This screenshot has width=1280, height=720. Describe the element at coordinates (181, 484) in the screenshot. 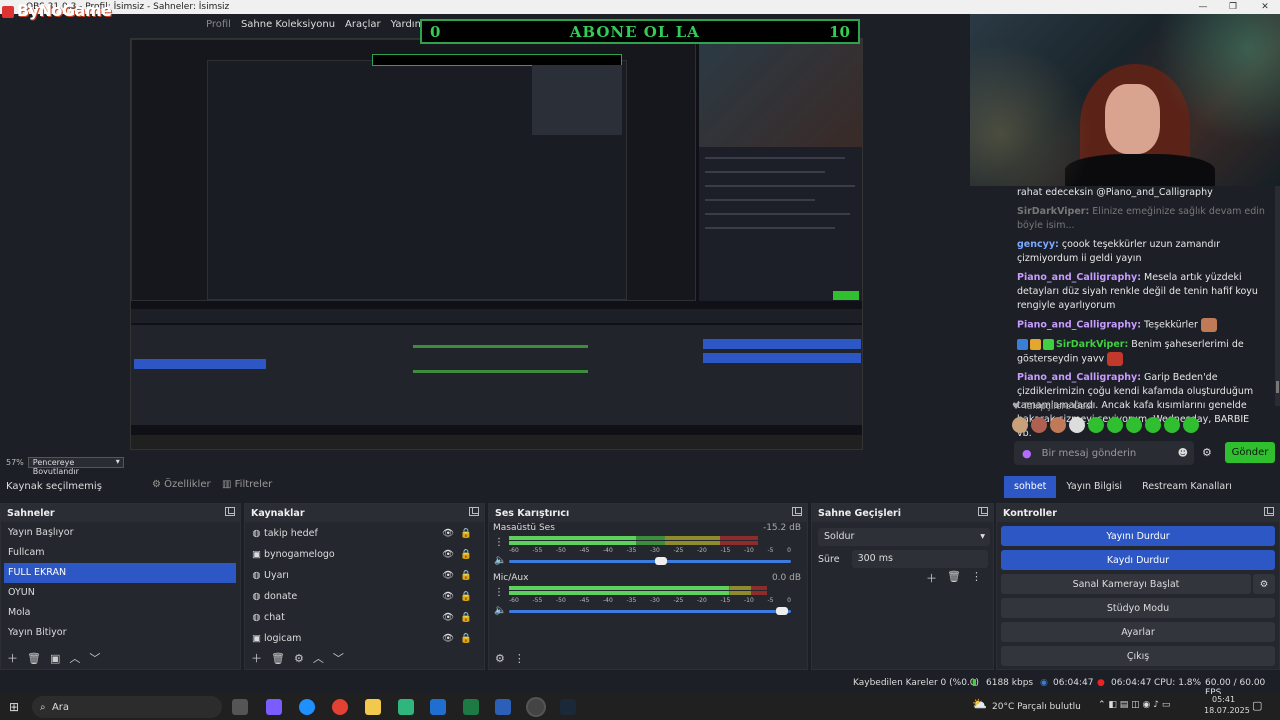

I see `properties-button: ⚙ Özellikler` at that location.